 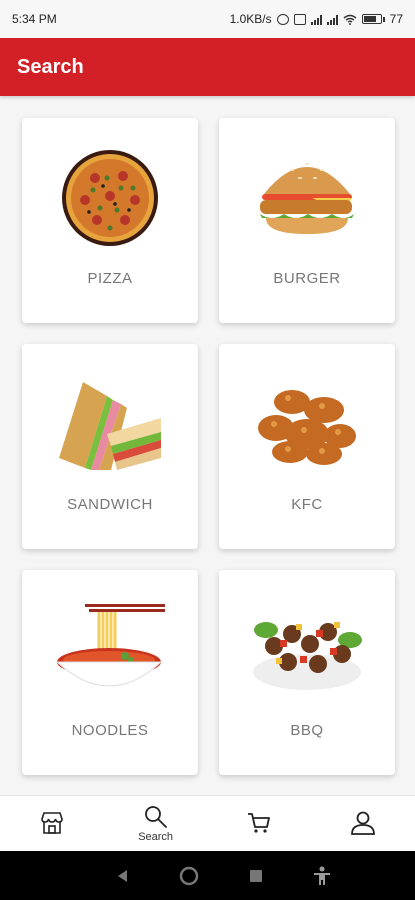 What do you see at coordinates (307, 278) in the screenshot?
I see `category-label: BURGER` at bounding box center [307, 278].